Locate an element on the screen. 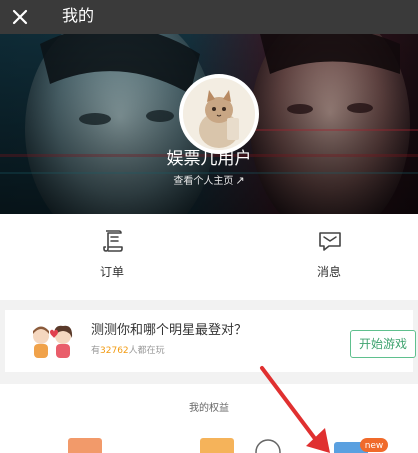 The width and height of the screenshot is (418, 453). view-homepage-label: 查看个人主页 is located at coordinates (203, 181).